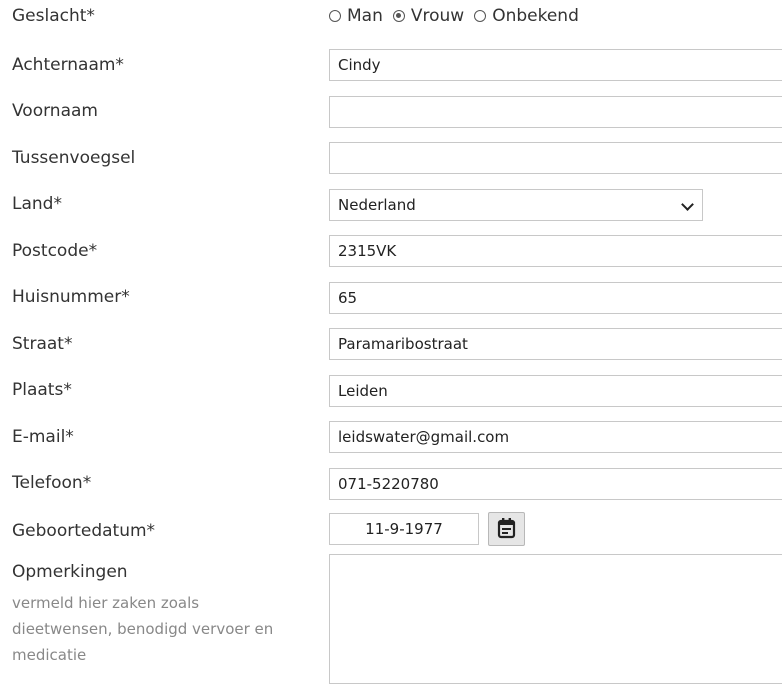  Describe the element at coordinates (535, 16) in the screenshot. I see `radio-onbekend-label: Onbekend` at that location.